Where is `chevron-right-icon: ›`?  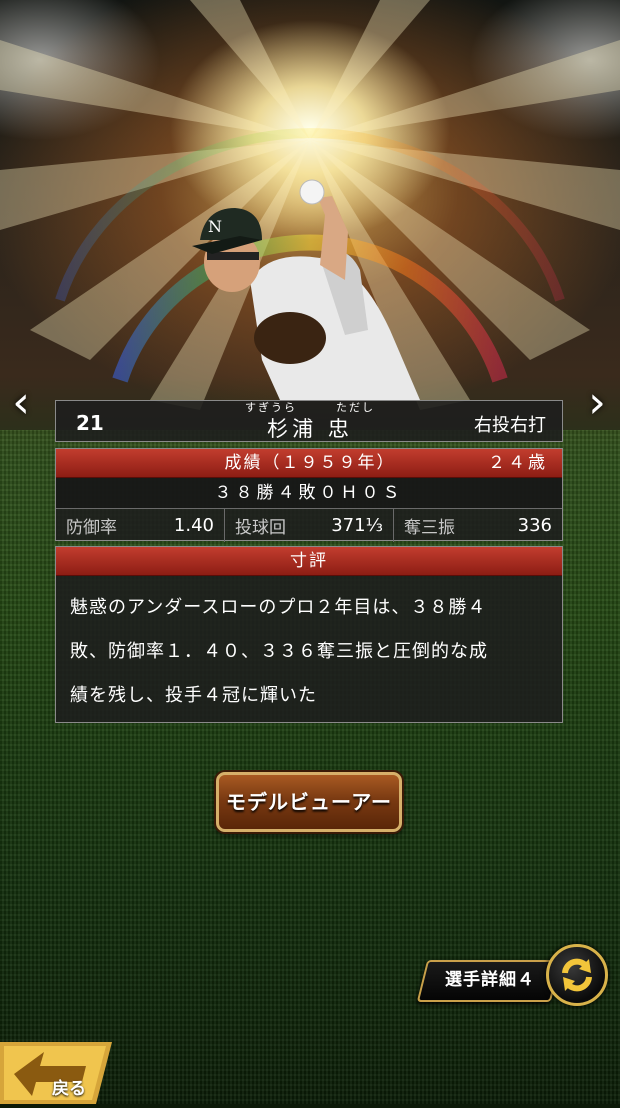 chevron-right-icon: › is located at coordinates (597, 402).